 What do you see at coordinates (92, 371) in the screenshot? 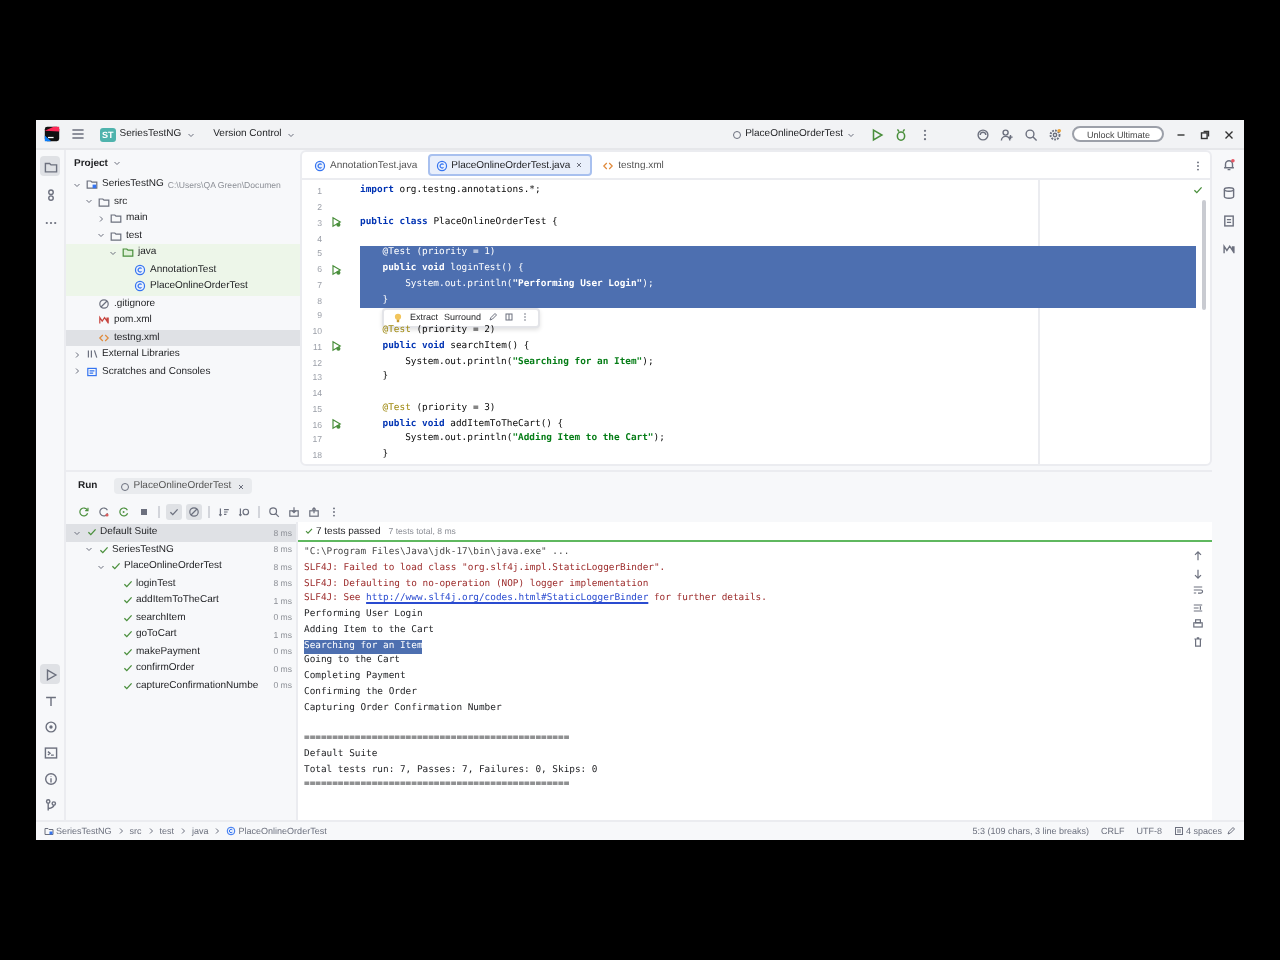
I see `scratches-icon` at bounding box center [92, 371].